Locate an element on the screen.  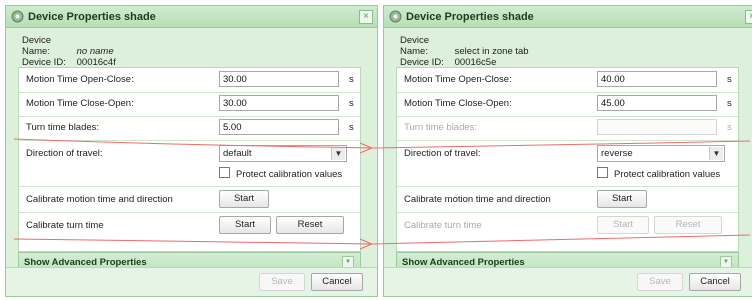
direction-selected-value: reverse is located at coordinates (617, 153).